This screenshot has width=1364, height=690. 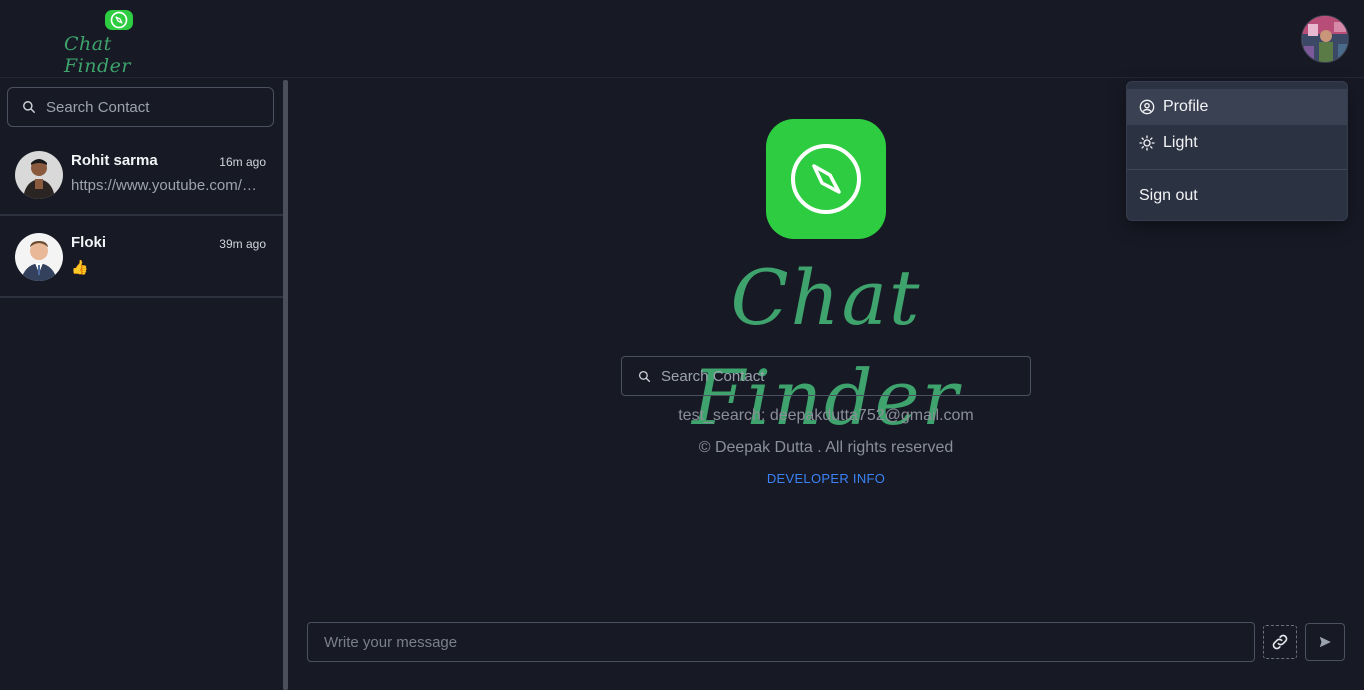 I want to click on contact-name: Rohit sarma, so click(x=114, y=160).